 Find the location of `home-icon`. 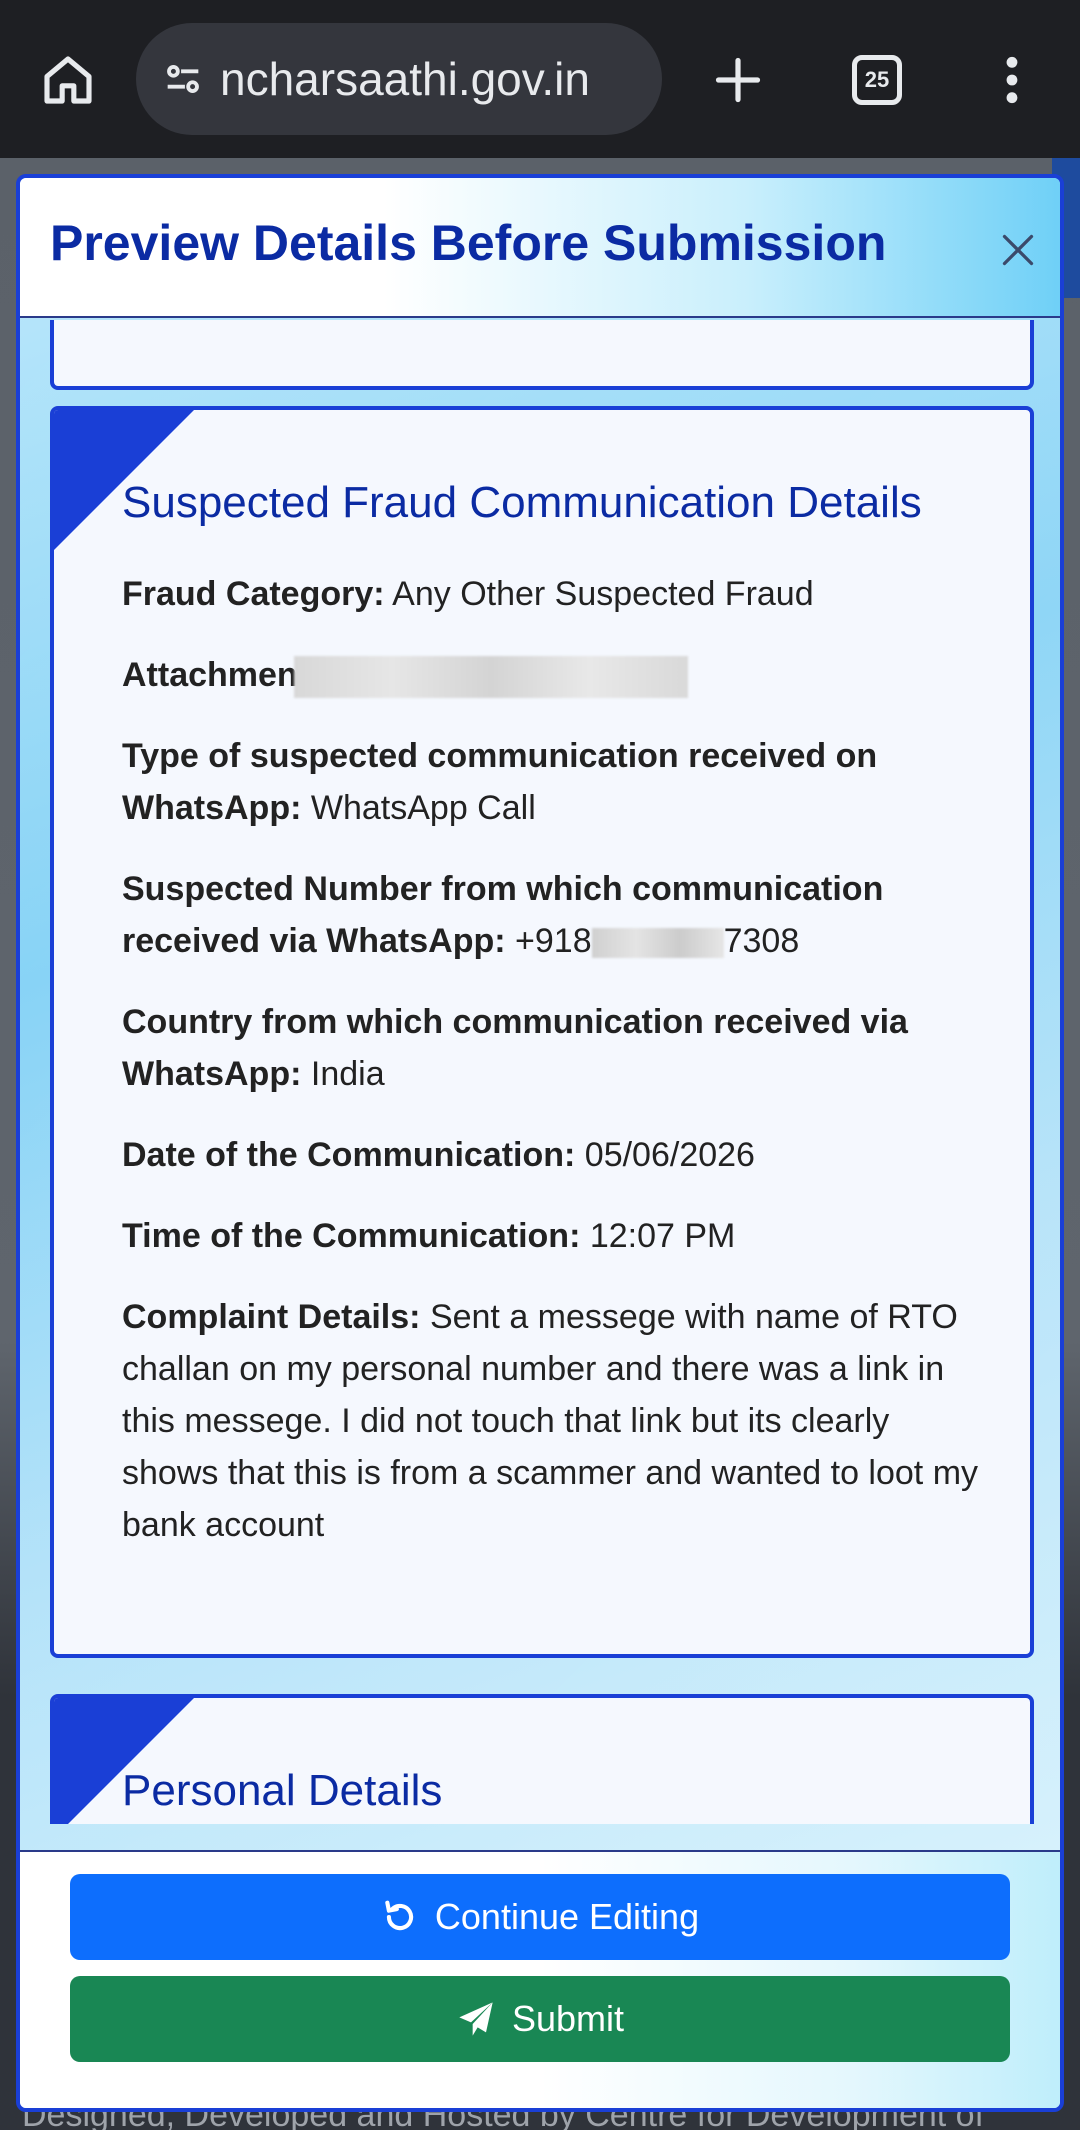

home-icon is located at coordinates (68, 80).